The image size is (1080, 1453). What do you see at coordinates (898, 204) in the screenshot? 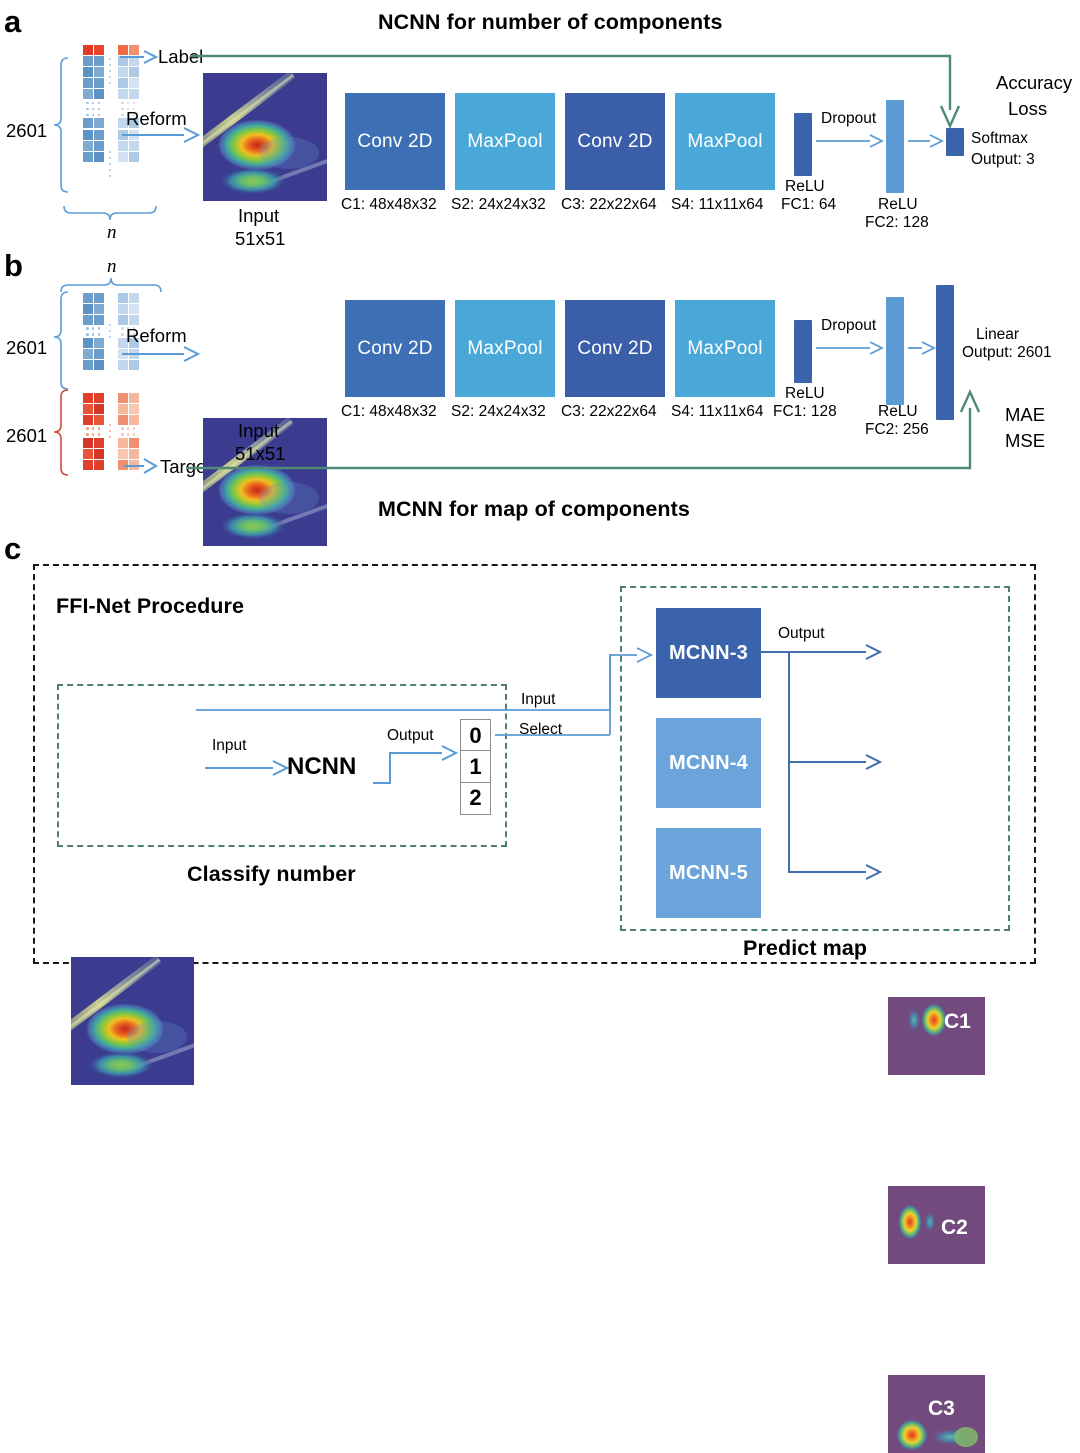
I see `panel-a-fc2-activation: ReLU` at bounding box center [898, 204].